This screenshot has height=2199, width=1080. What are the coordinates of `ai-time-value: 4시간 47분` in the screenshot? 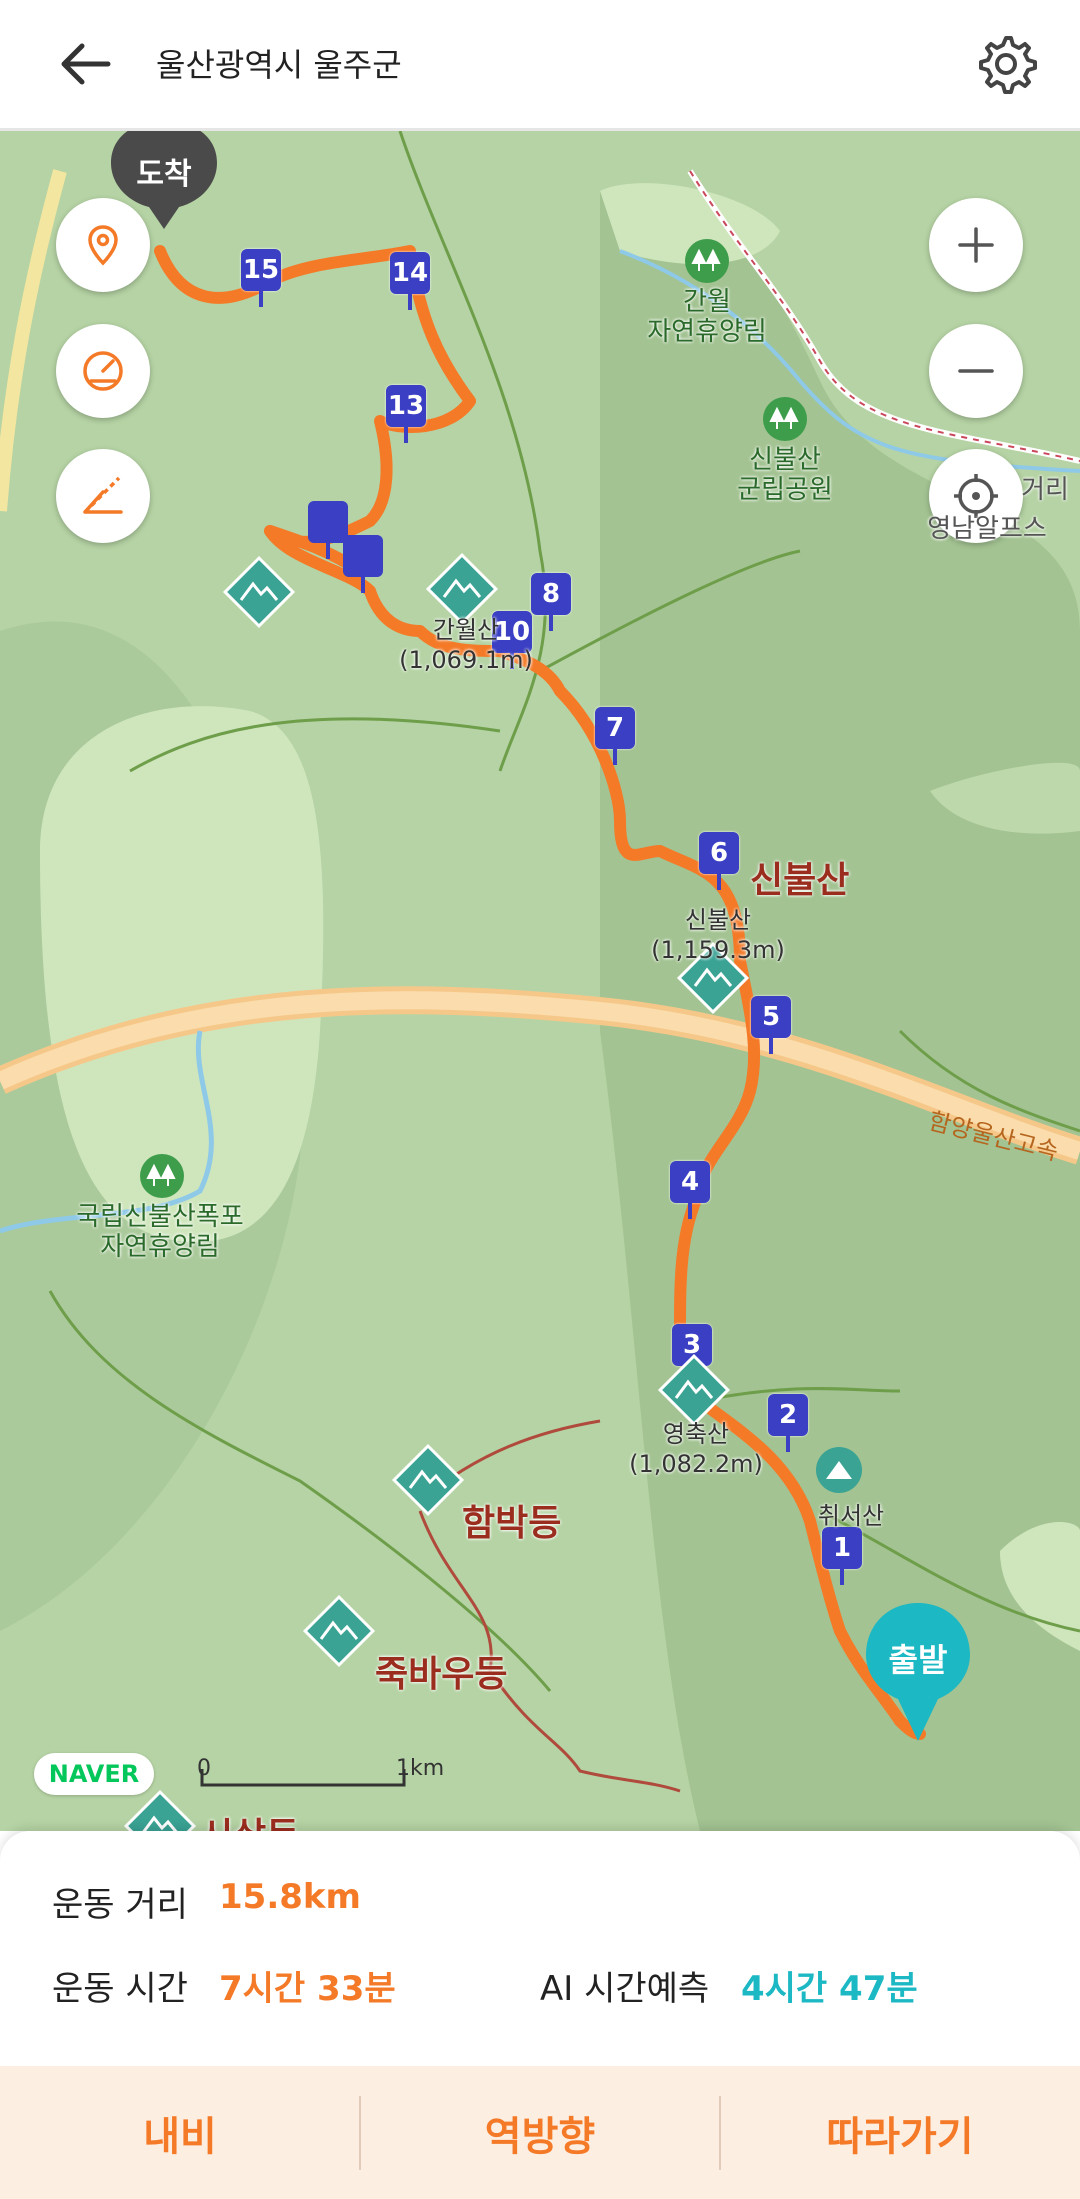 It's located at (829, 1989).